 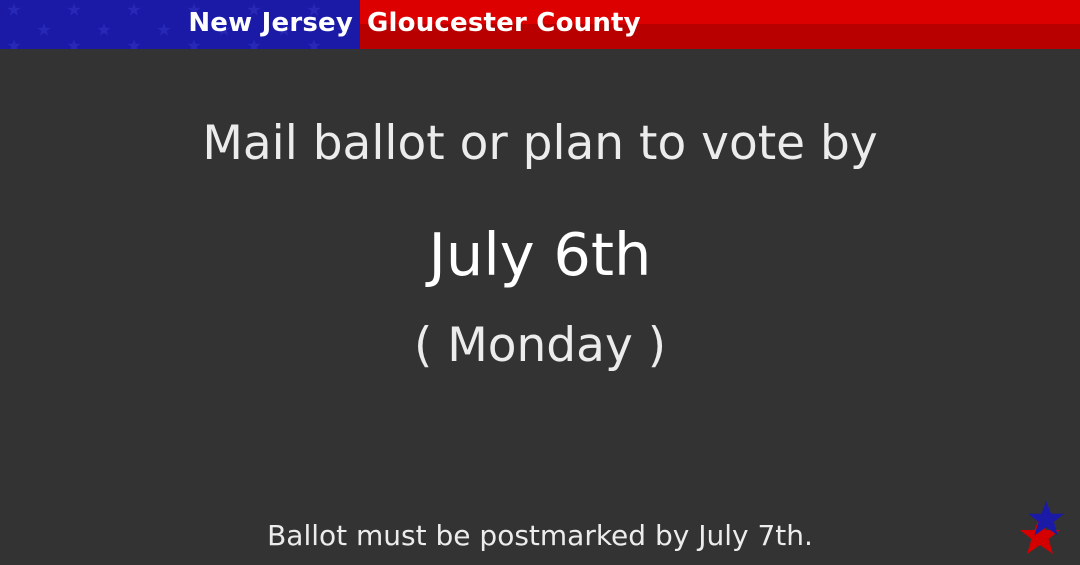 I want to click on star-icon, so click(x=1042, y=527).